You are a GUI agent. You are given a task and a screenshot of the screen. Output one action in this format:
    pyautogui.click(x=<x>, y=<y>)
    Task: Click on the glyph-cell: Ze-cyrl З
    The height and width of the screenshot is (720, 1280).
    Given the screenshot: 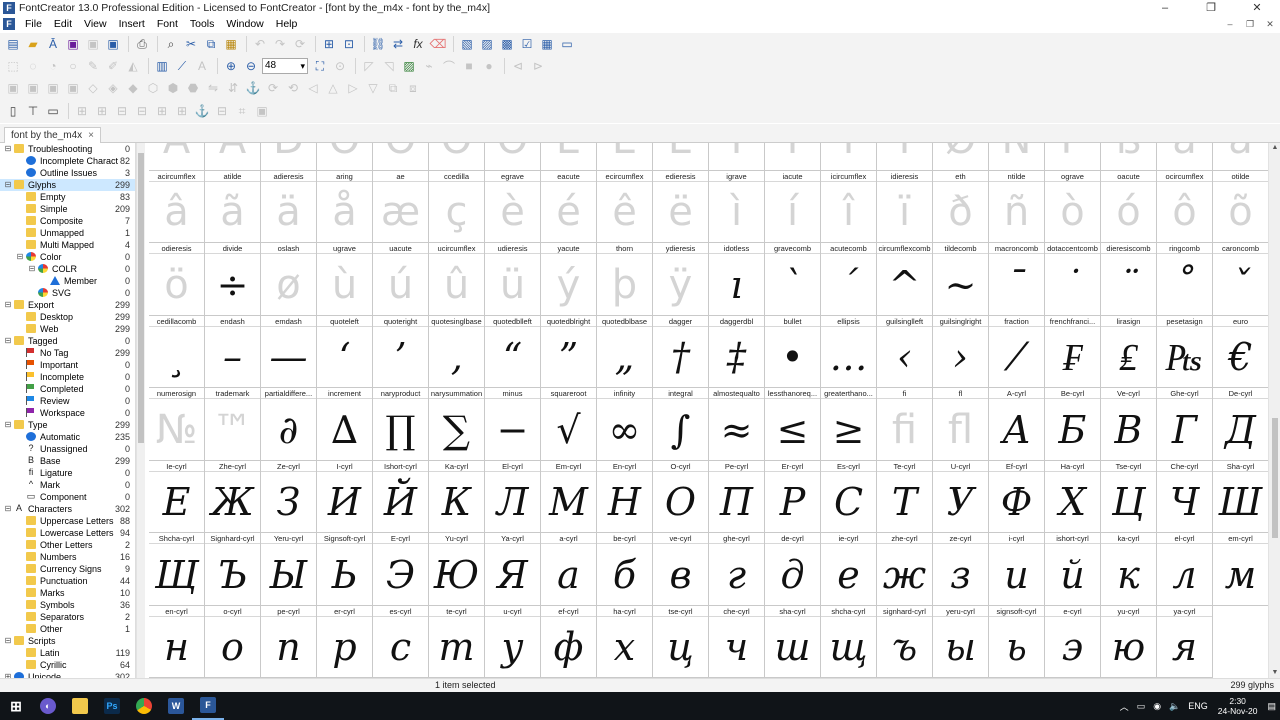 What is the action you would take?
    pyautogui.click(x=289, y=496)
    